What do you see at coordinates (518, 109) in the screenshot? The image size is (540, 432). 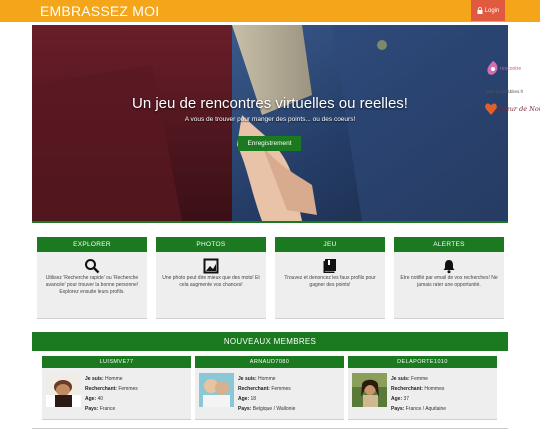 I see `ad-text-coeur: Coeur de Nous` at bounding box center [518, 109].